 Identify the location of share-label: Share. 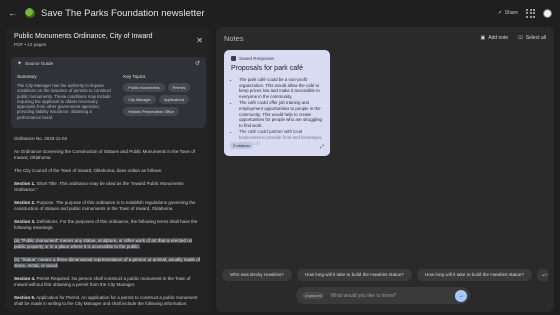
(511, 13).